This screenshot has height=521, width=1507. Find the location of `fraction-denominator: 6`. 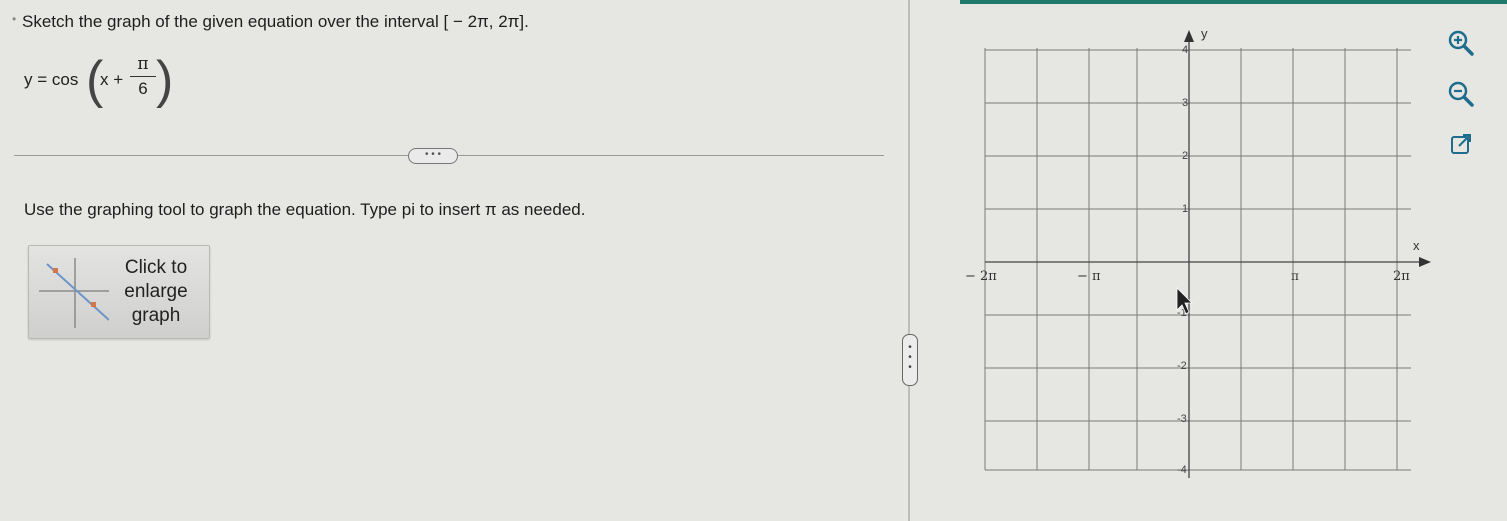

fraction-denominator: 6 is located at coordinates (143, 88).